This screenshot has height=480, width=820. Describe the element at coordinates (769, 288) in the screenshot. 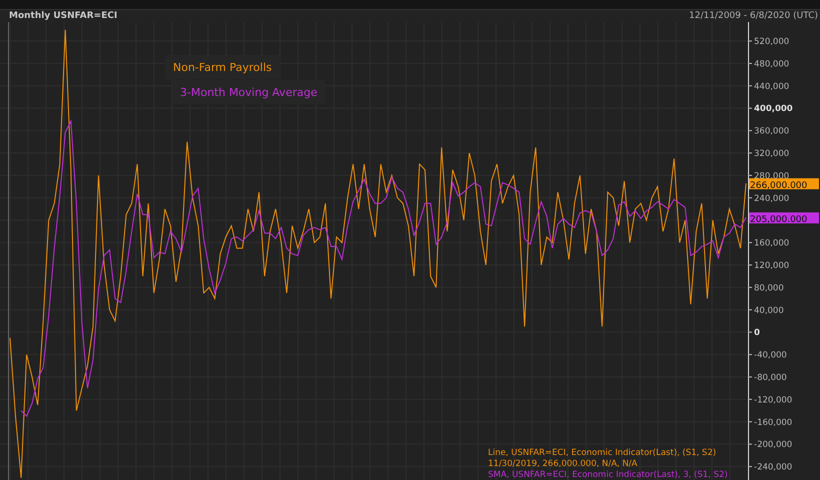

I see `tick-label: 80,000` at that location.